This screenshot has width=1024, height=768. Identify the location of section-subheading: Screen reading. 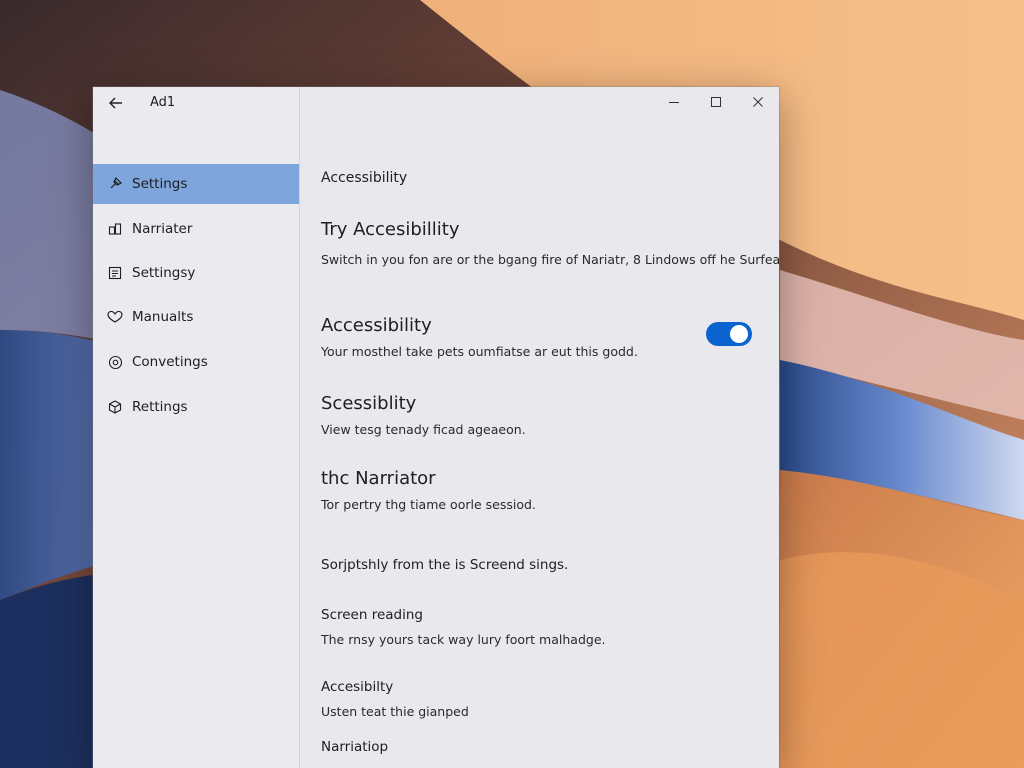
(372, 615).